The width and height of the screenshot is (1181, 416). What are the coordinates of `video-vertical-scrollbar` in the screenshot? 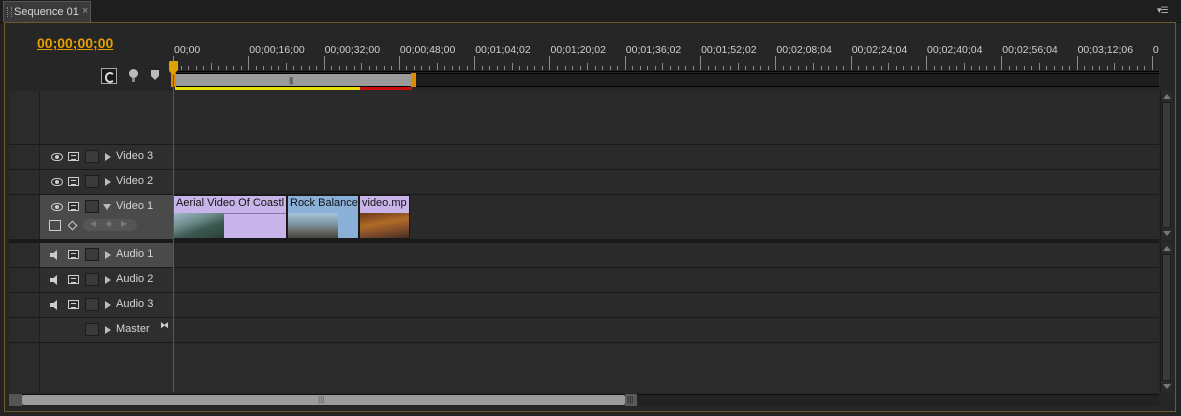 It's located at (1166, 165).